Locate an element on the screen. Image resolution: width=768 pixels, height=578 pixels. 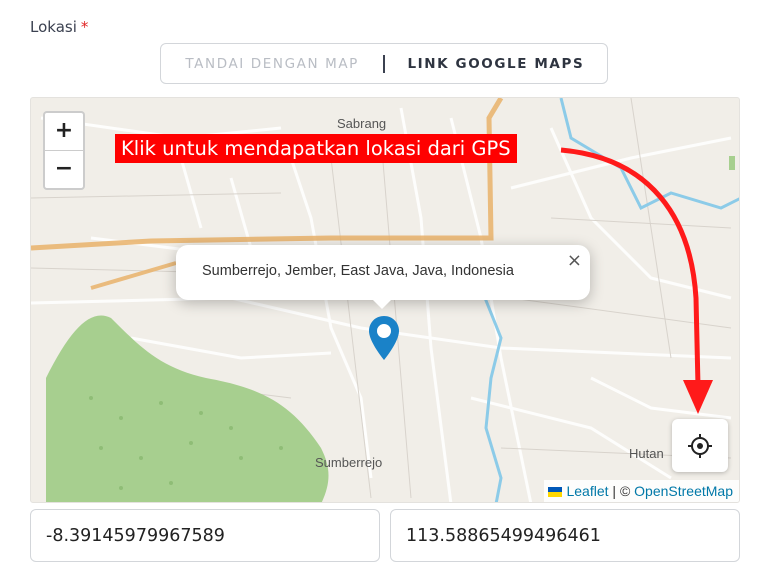
map-attribution: Leaflet | © OpenStreetMap is located at coordinates (641, 491).